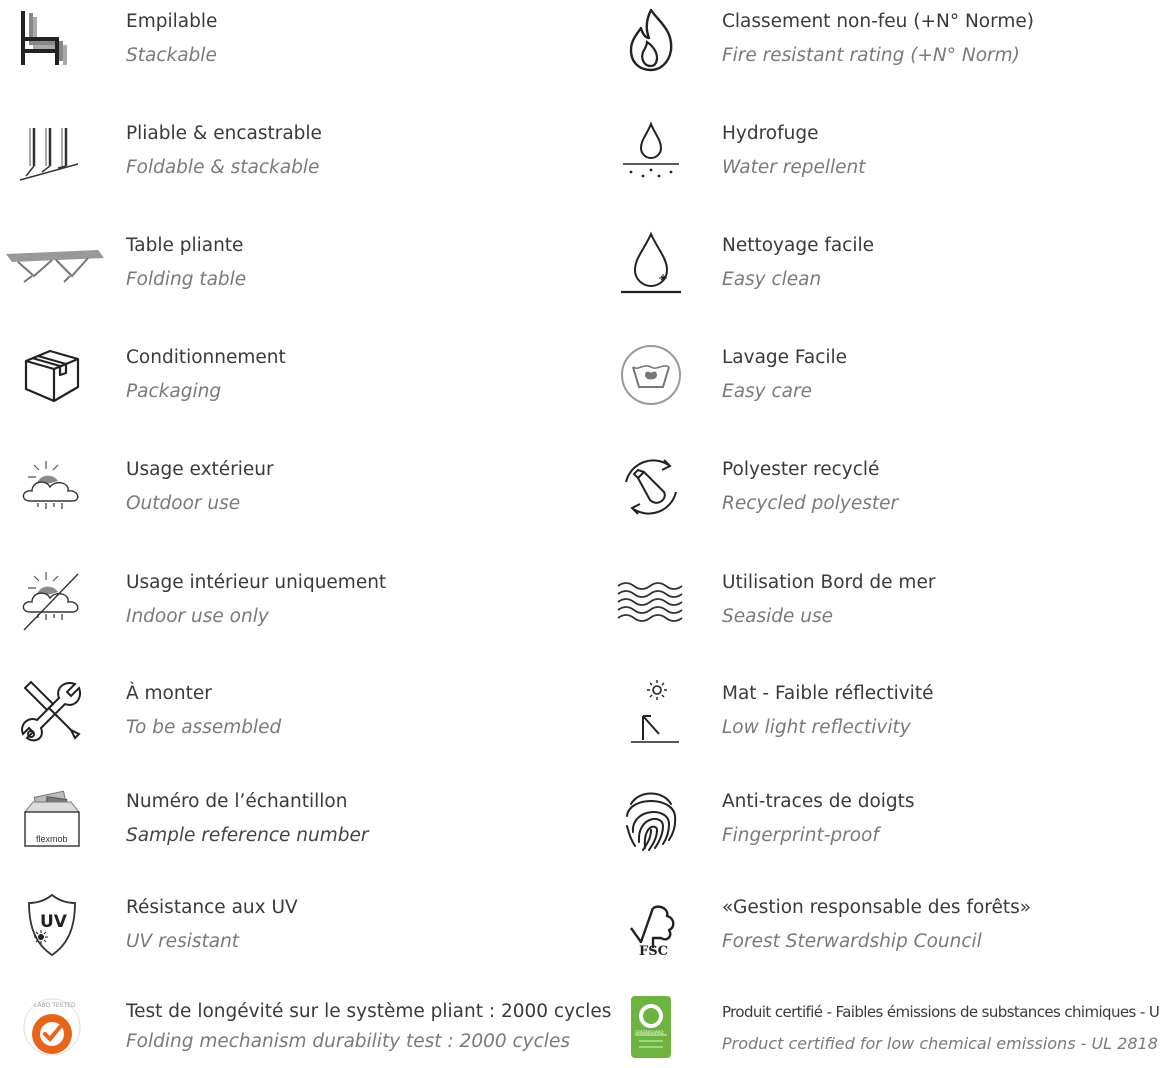  What do you see at coordinates (52, 600) in the screenshot?
I see `indoor-only-icon` at bounding box center [52, 600].